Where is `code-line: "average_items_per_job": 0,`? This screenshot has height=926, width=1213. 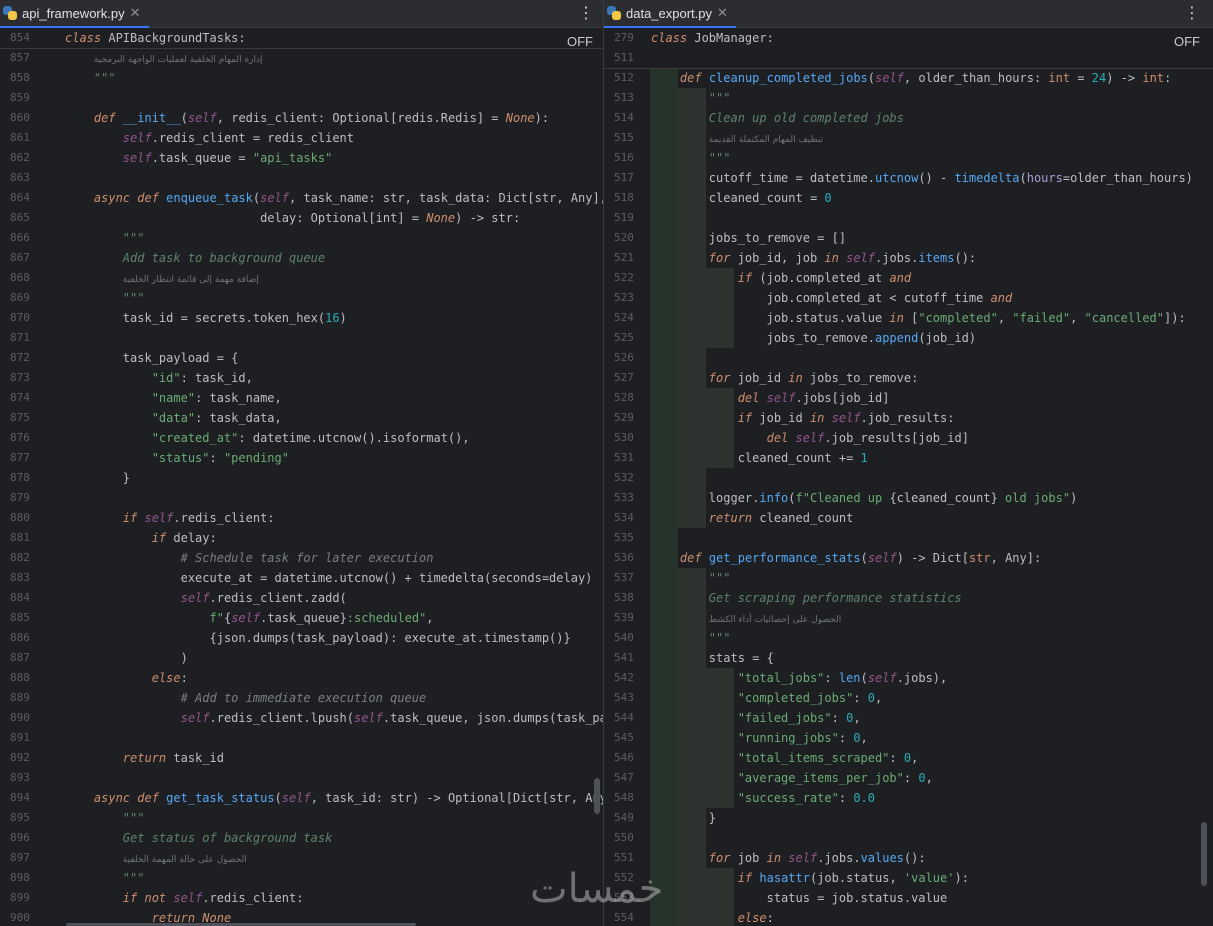
code-line: "average_items_per_job": 0, is located at coordinates (792, 778).